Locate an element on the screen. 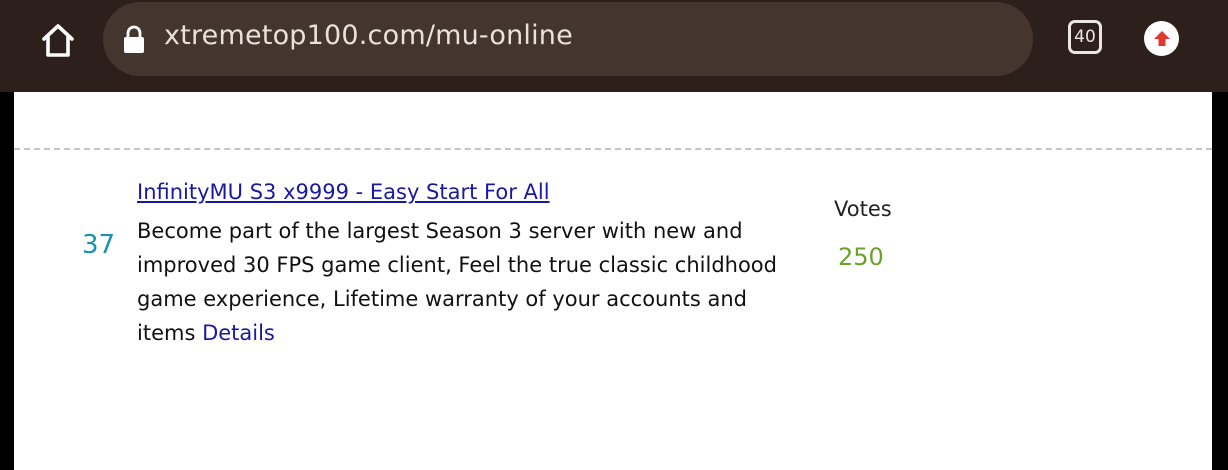 This screenshot has width=1228, height=470. update-button is located at coordinates (1161, 38).